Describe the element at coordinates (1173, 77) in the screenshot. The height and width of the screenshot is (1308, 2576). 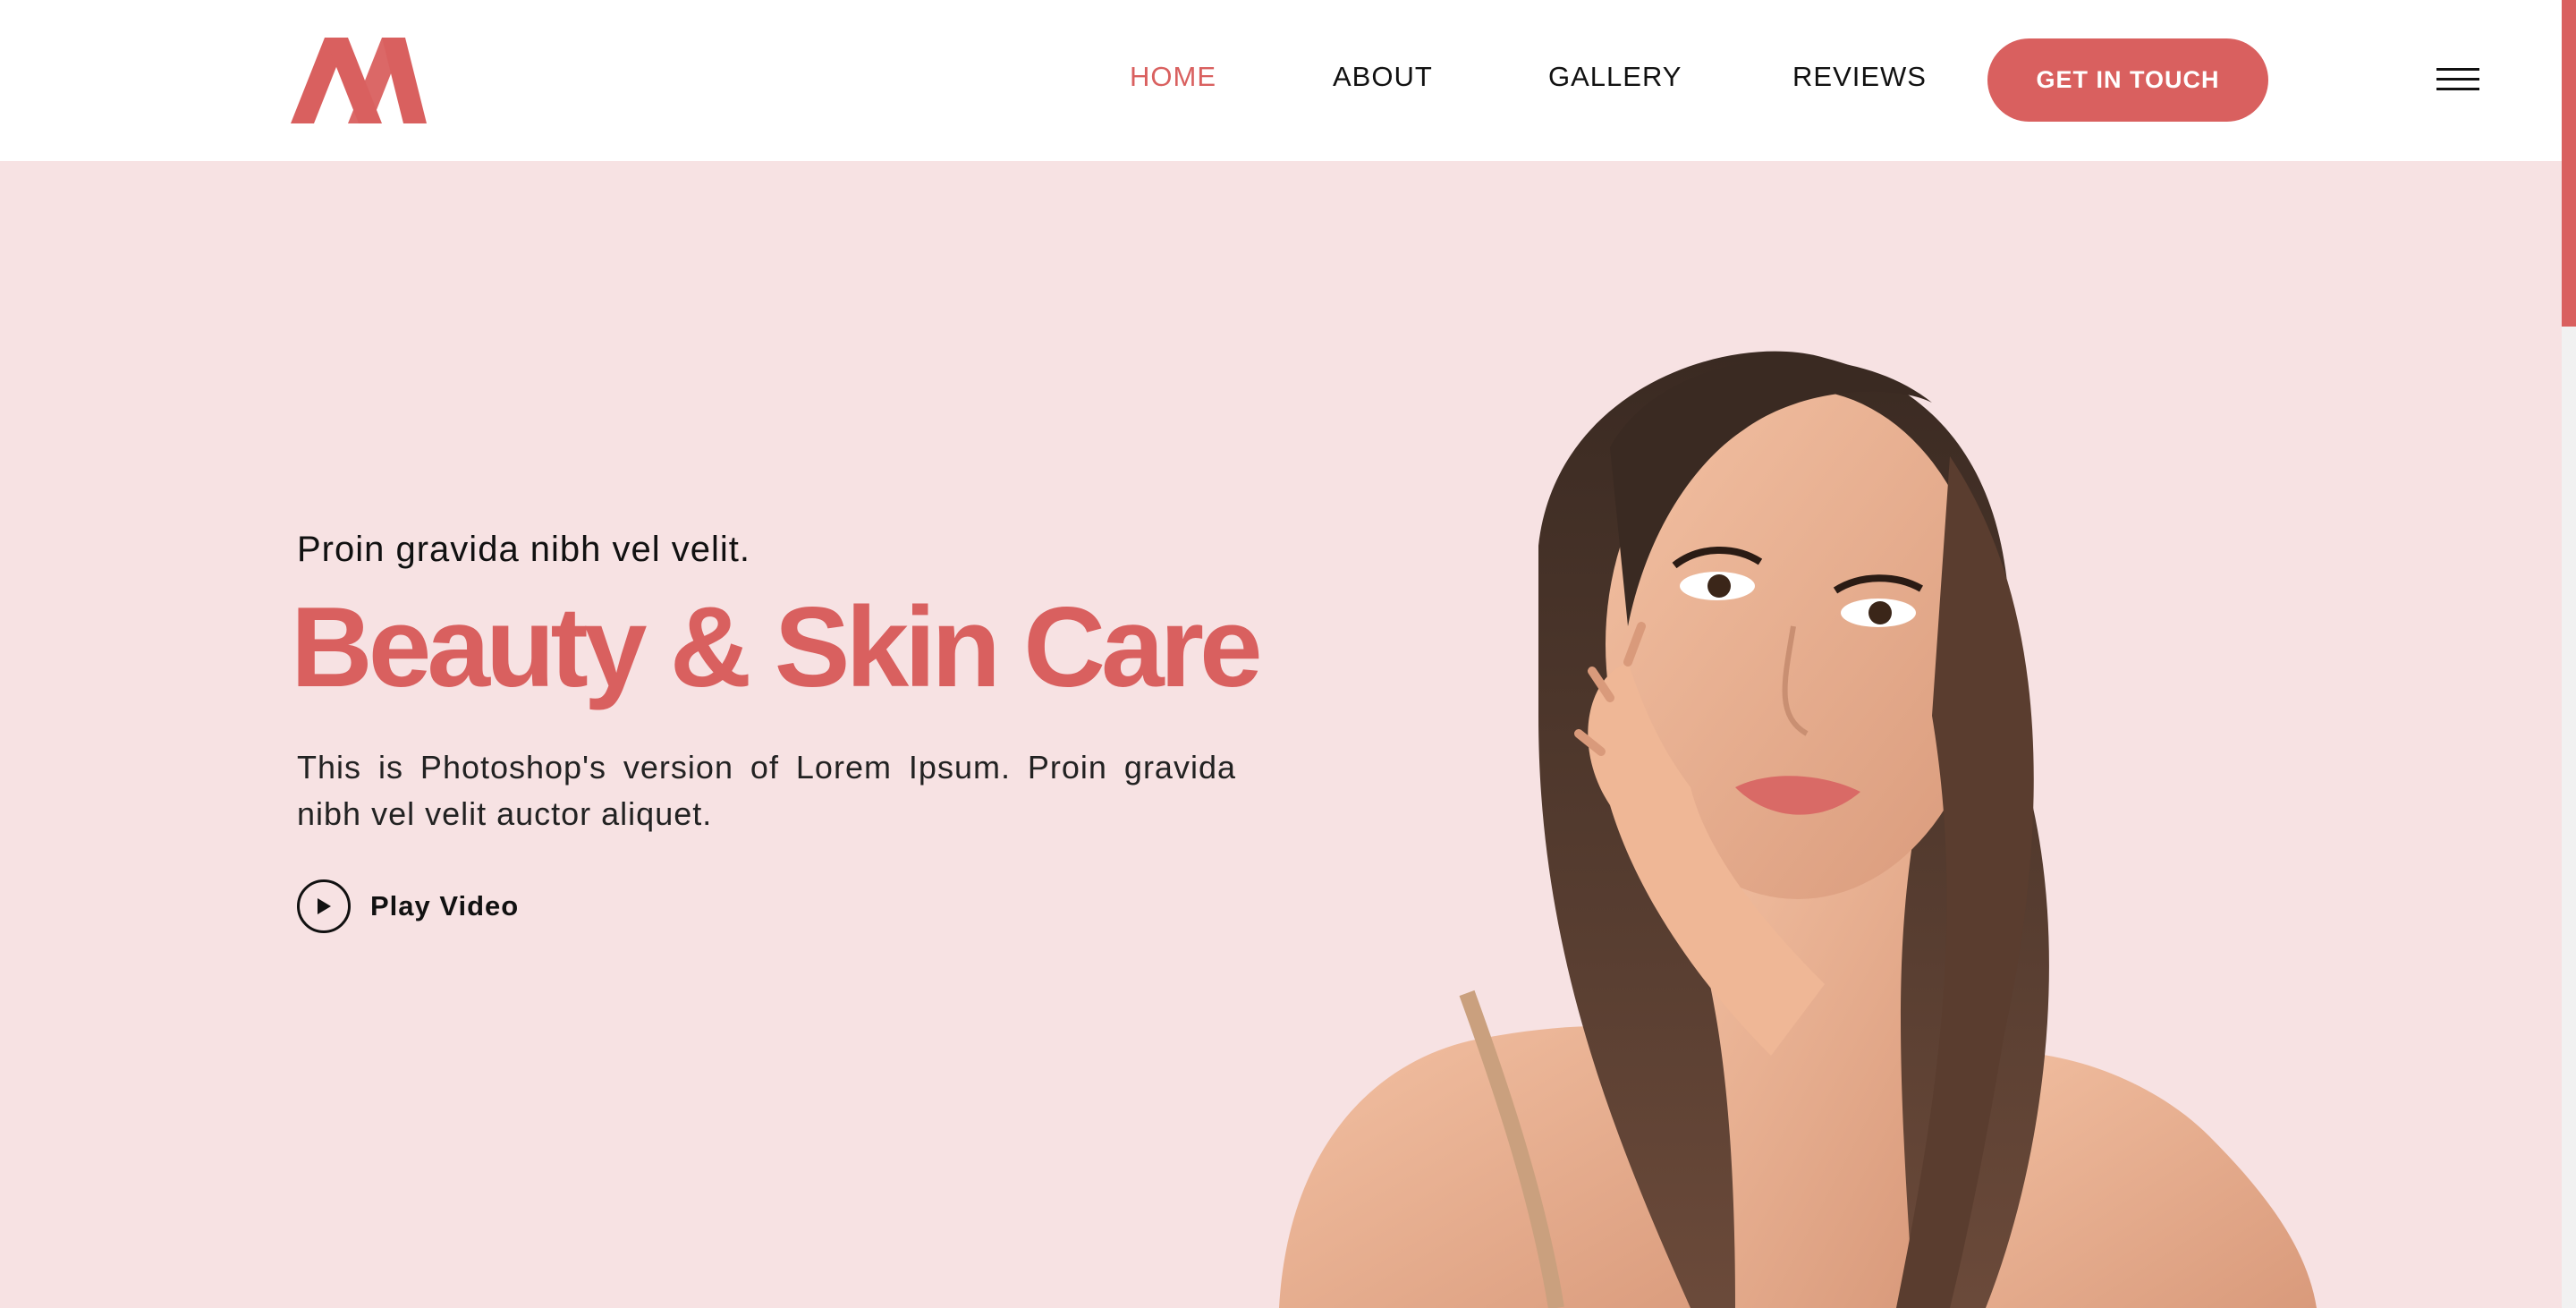
I see `nav-home: HOME` at that location.